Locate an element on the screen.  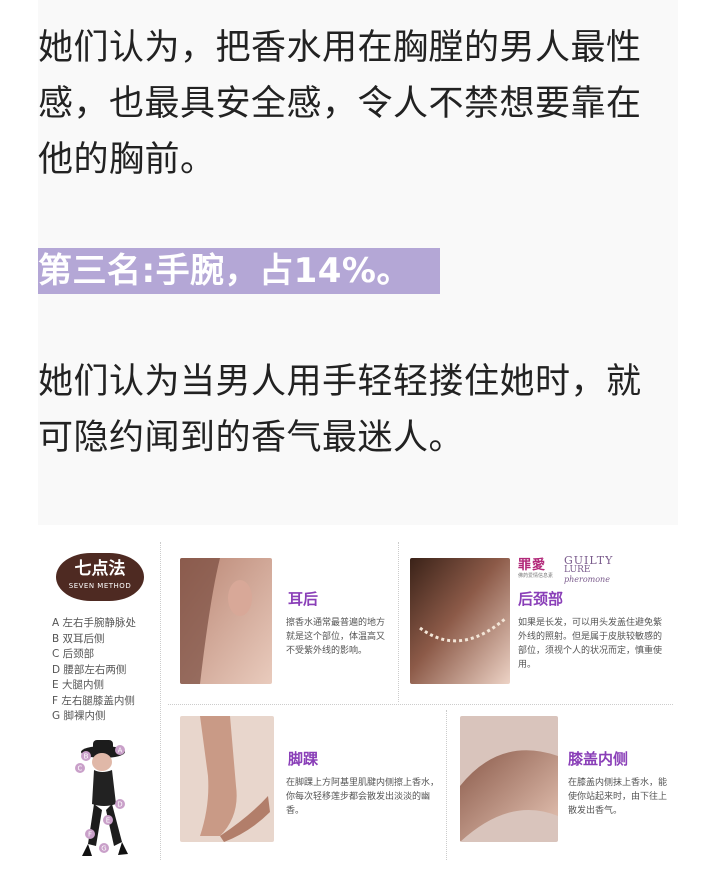
seven-method-badge: 七点法 SEVEN METHOD is located at coordinates (100, 577).